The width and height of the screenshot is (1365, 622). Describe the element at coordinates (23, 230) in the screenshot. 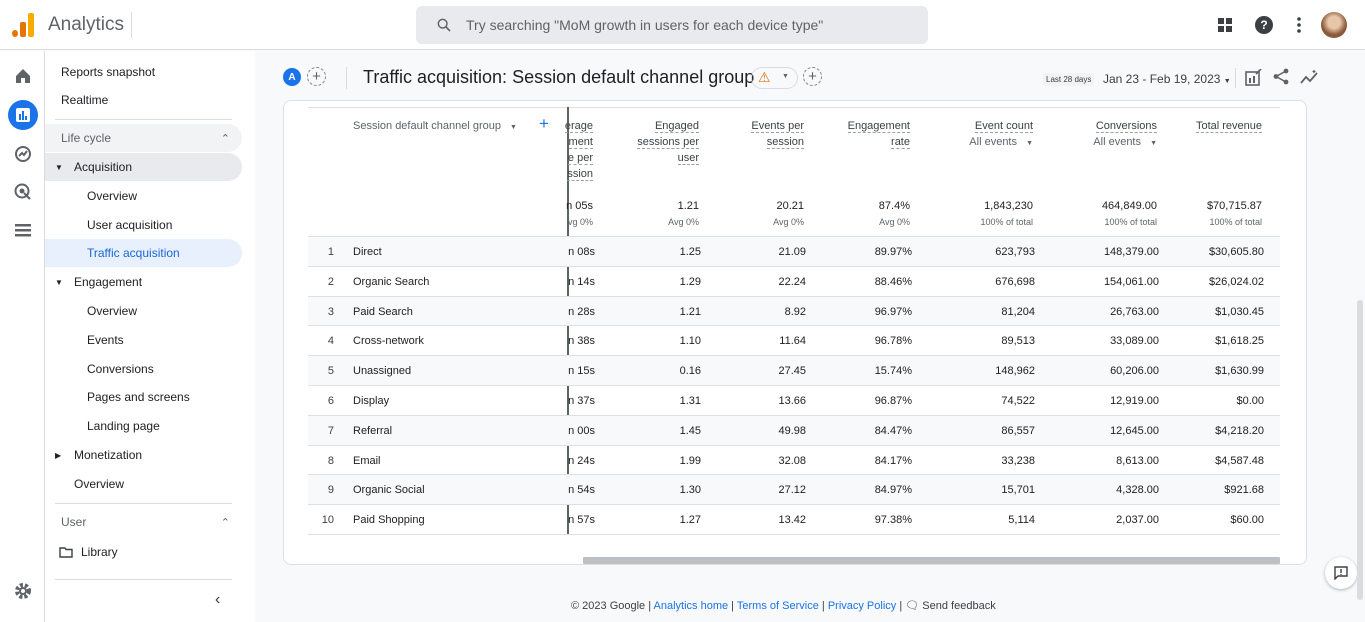

I see `list-icon` at that location.